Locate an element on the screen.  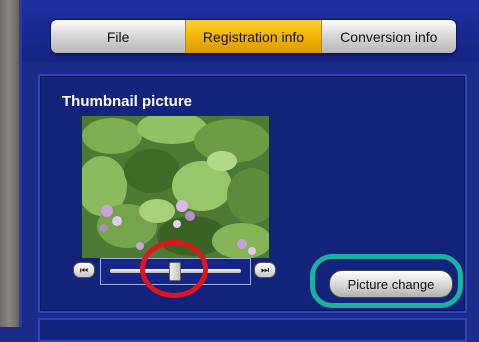
highlight-ring-teal is located at coordinates (386, 281).